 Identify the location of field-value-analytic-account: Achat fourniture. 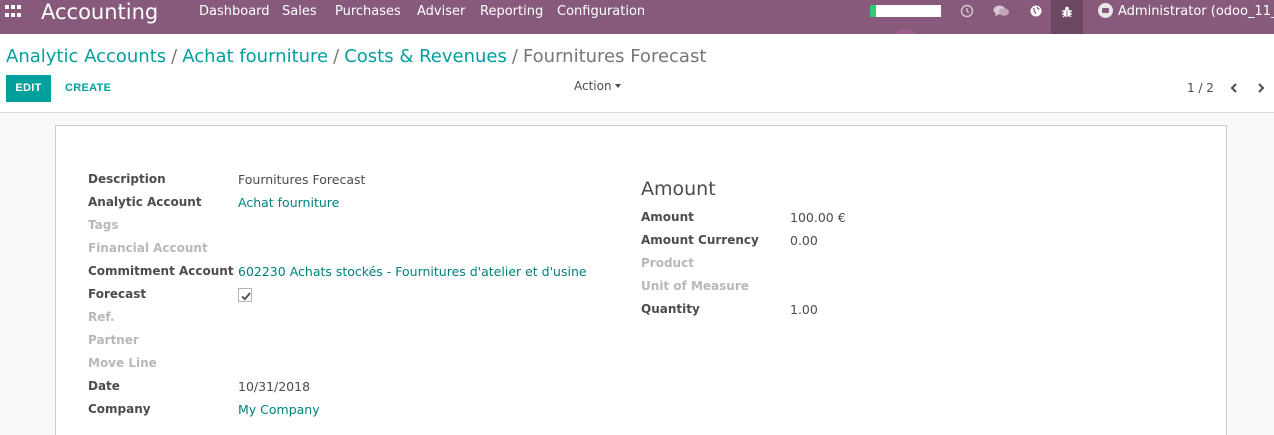
(288, 202).